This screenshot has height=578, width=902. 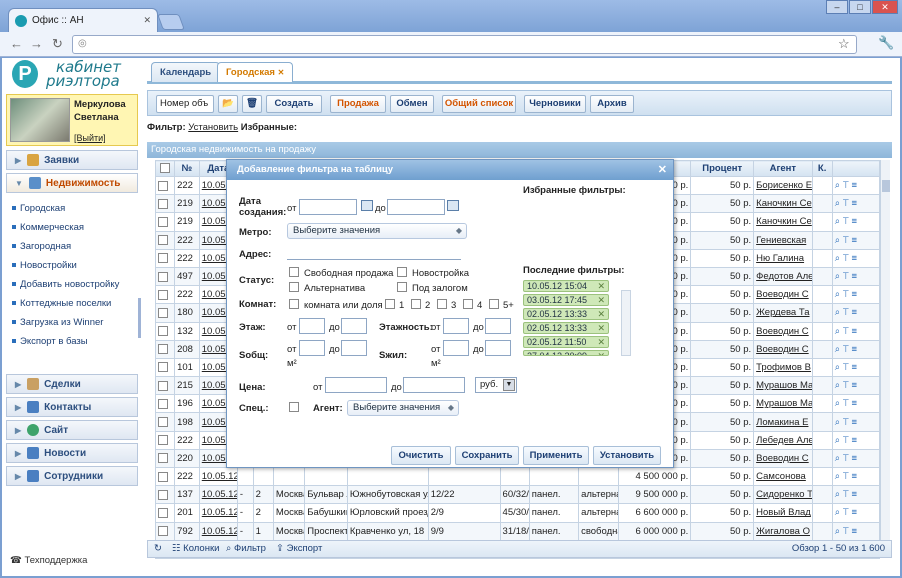 I want to click on new-tab-button, so click(x=171, y=22).